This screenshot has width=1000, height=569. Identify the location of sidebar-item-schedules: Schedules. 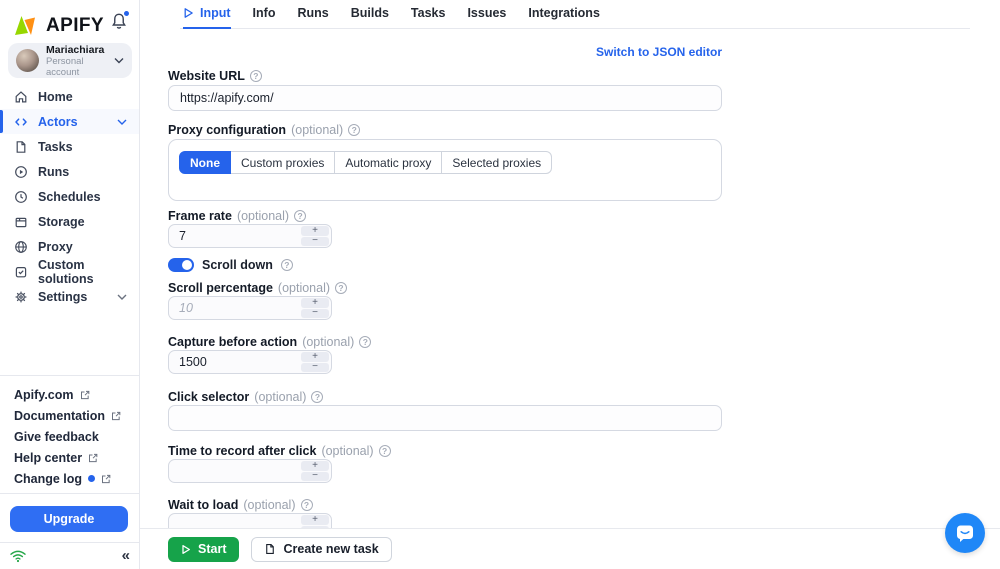
(69, 196).